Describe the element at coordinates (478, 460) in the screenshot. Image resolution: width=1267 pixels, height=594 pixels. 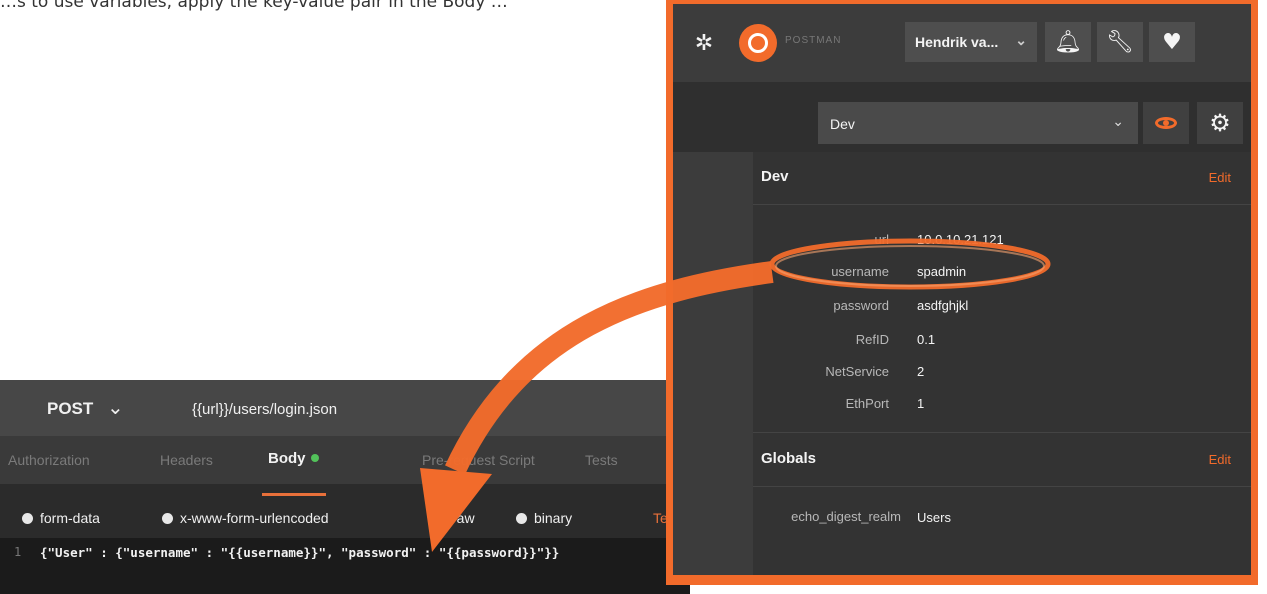
I see `tab-pre-request-script: Pre-request Script` at that location.